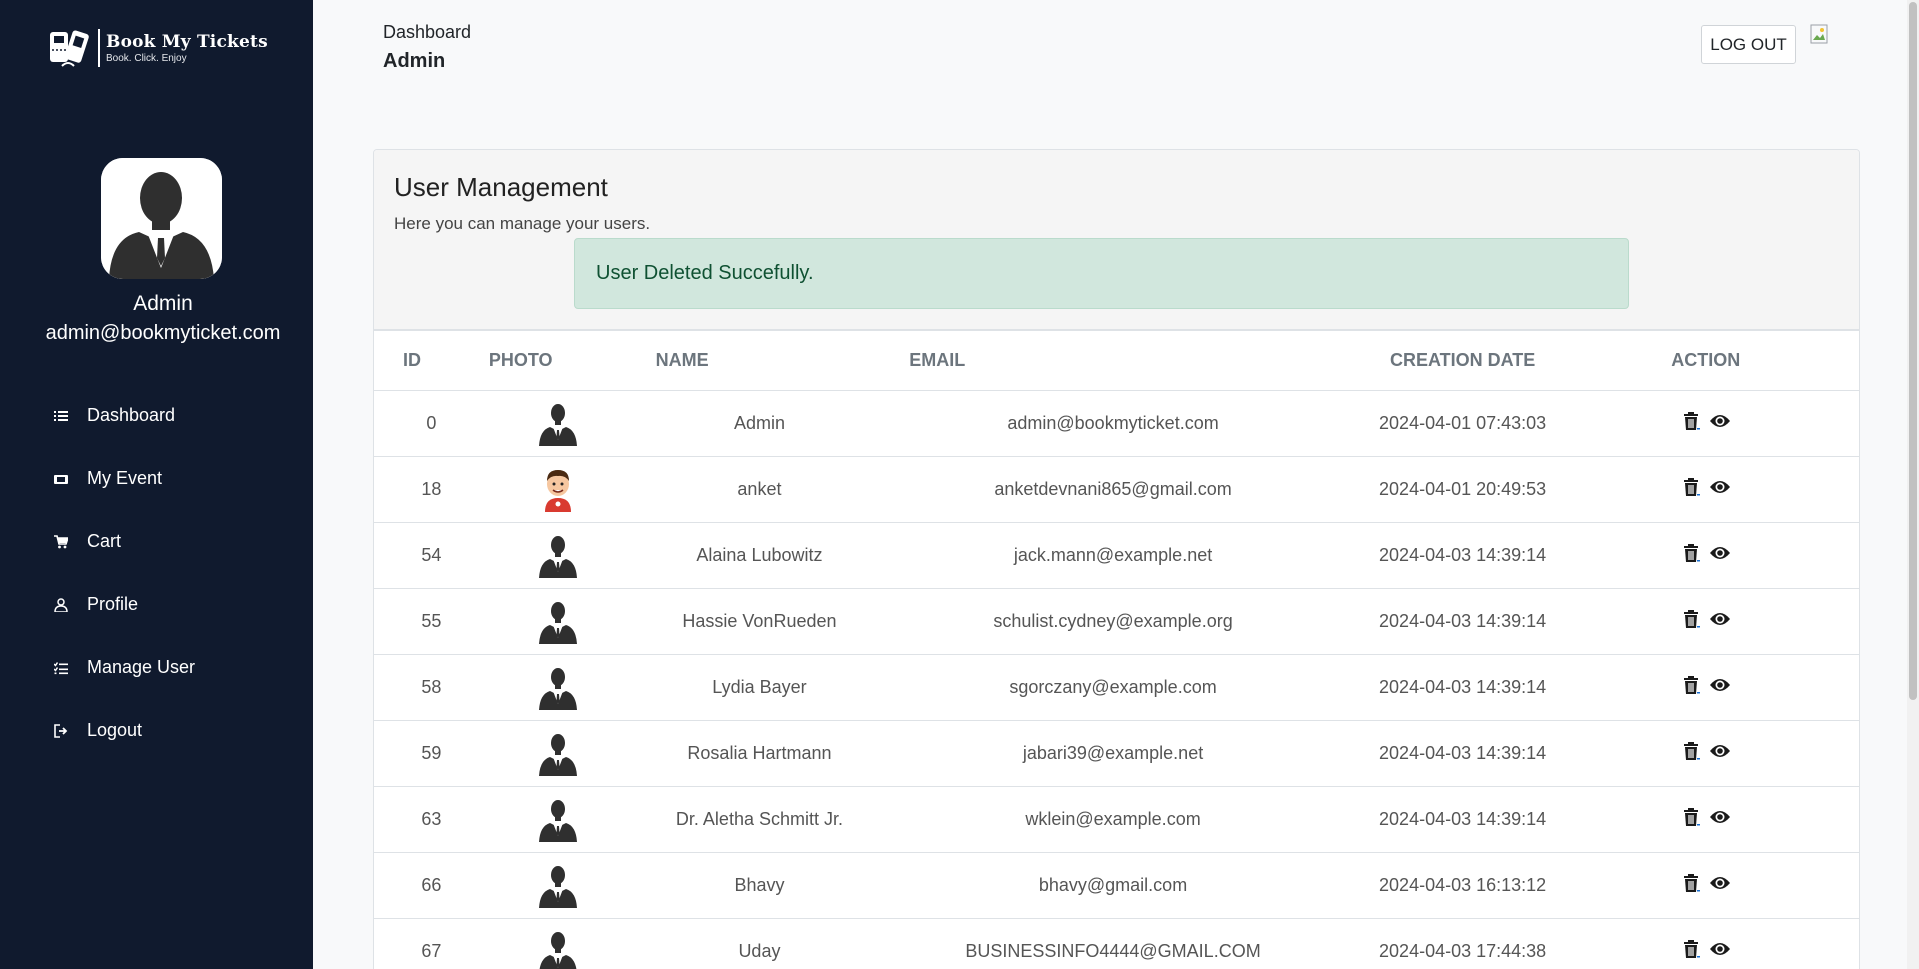 The image size is (1919, 969). What do you see at coordinates (1913, 351) in the screenshot?
I see `scrollbar-thumb` at bounding box center [1913, 351].